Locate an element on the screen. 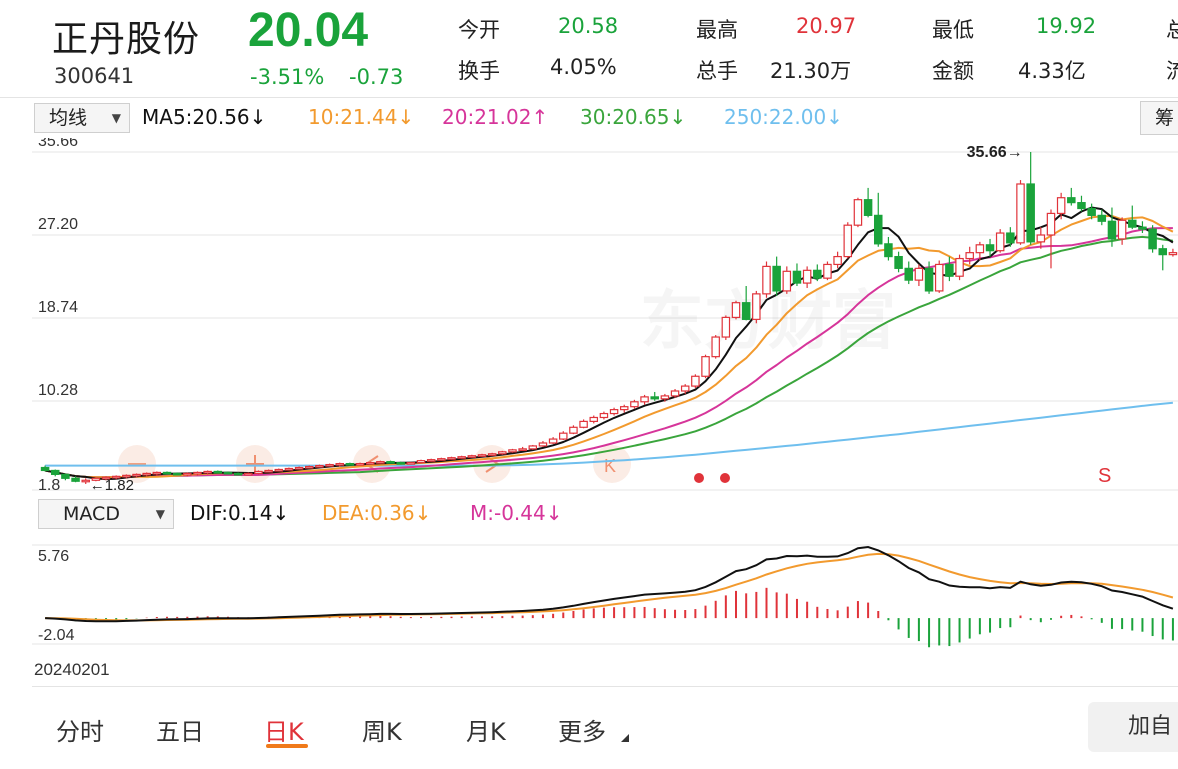  tab-more: 更多 is located at coordinates (582, 729).